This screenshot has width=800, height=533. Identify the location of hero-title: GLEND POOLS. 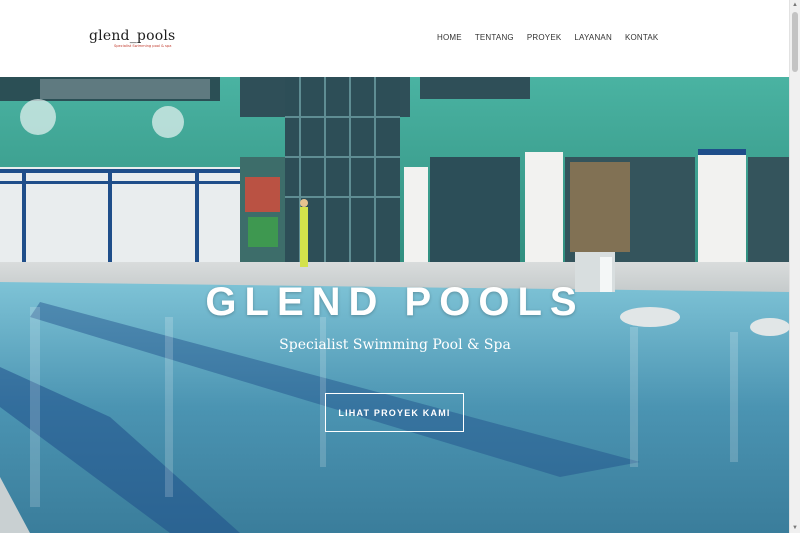
(395, 302).